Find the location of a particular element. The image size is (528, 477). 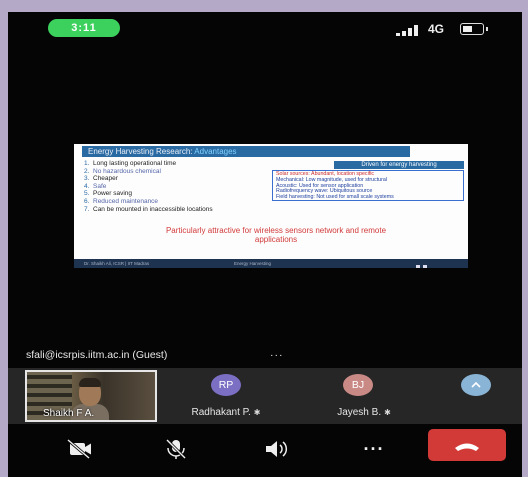

network-type: 4G is located at coordinates (436, 29).